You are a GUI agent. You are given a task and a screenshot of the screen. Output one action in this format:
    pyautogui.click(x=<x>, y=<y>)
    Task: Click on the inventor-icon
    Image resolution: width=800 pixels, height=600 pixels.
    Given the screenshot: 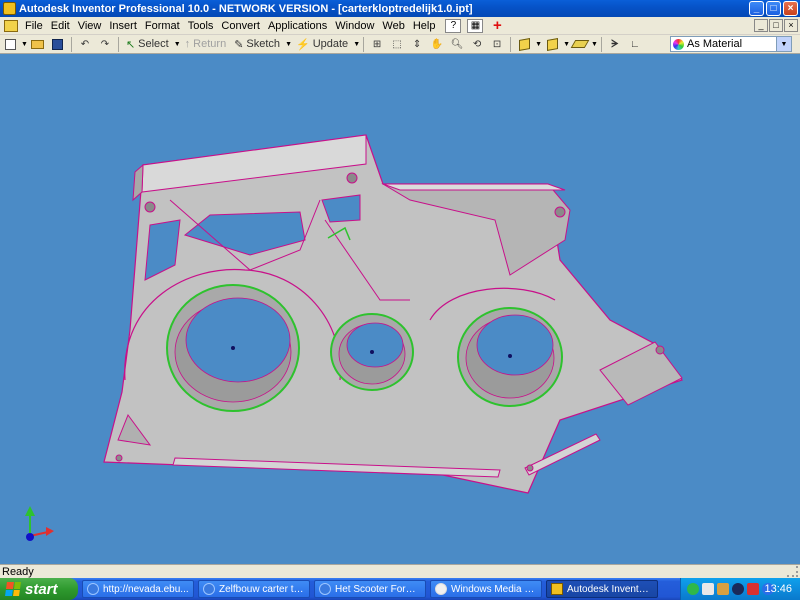 What is the action you would take?
    pyautogui.click(x=557, y=589)
    